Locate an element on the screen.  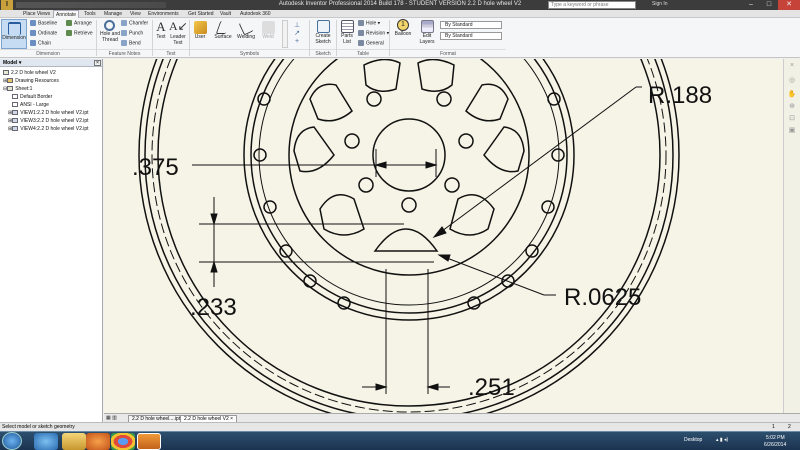
drawing-icon is located at coordinates (6, 73).